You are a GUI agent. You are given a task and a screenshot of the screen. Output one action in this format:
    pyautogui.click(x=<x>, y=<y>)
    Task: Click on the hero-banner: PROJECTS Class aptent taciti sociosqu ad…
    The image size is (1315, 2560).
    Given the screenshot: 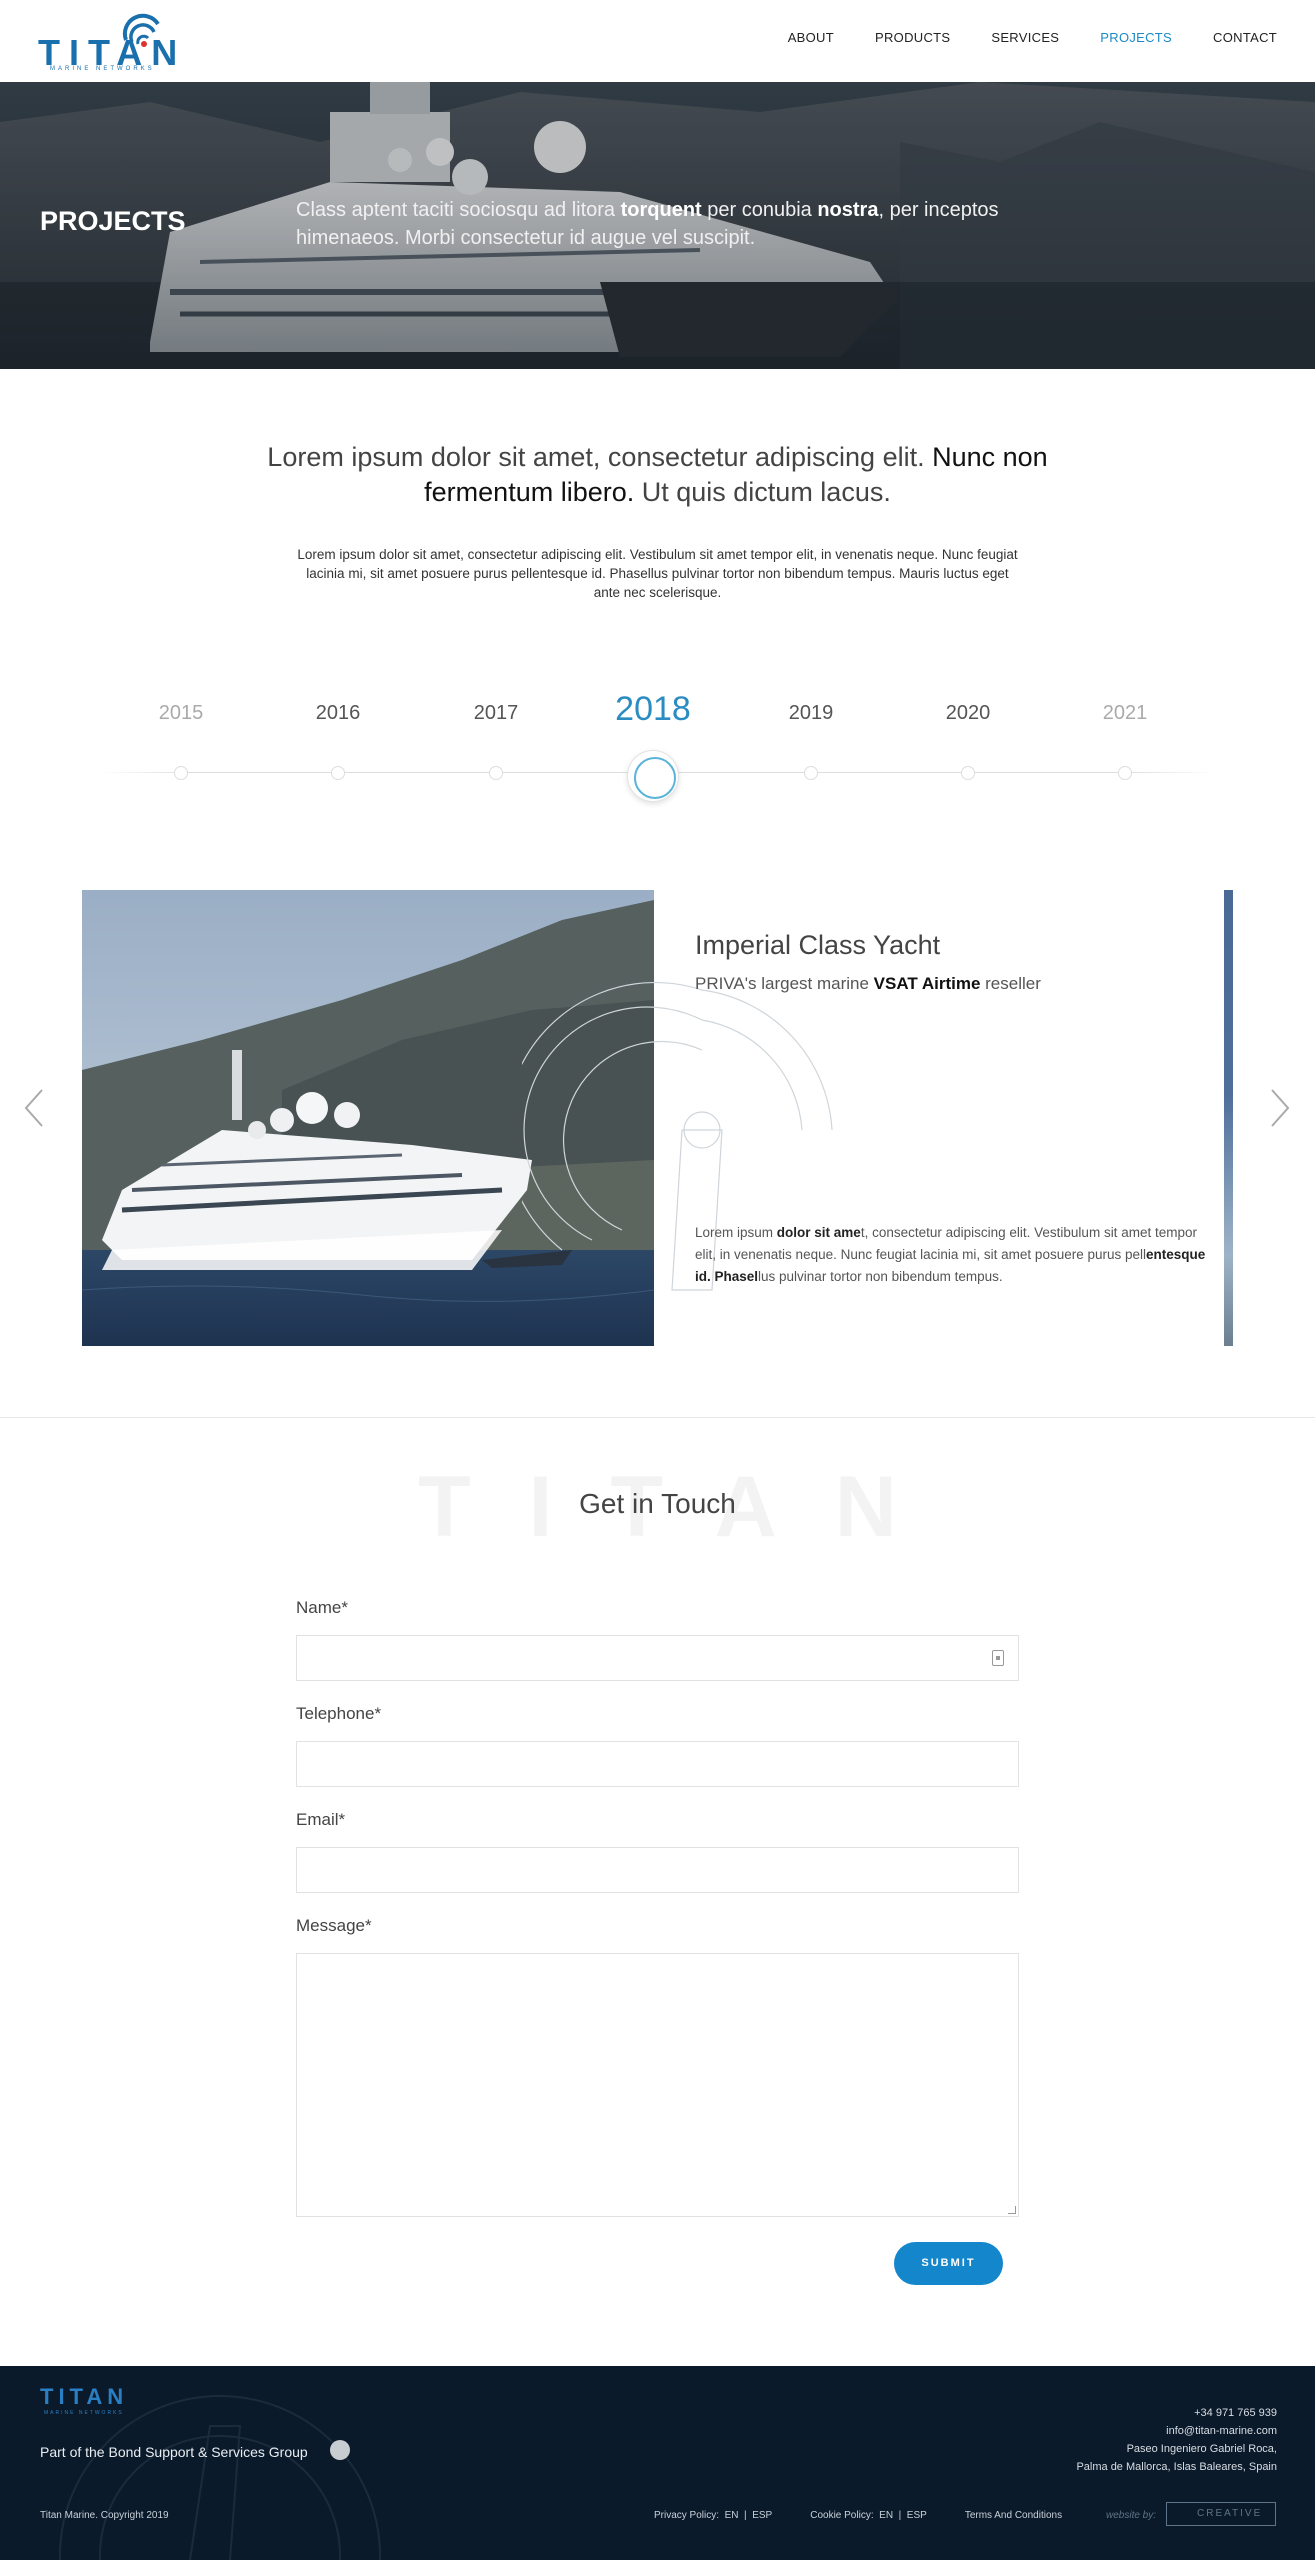 What is the action you would take?
    pyautogui.click(x=657, y=225)
    